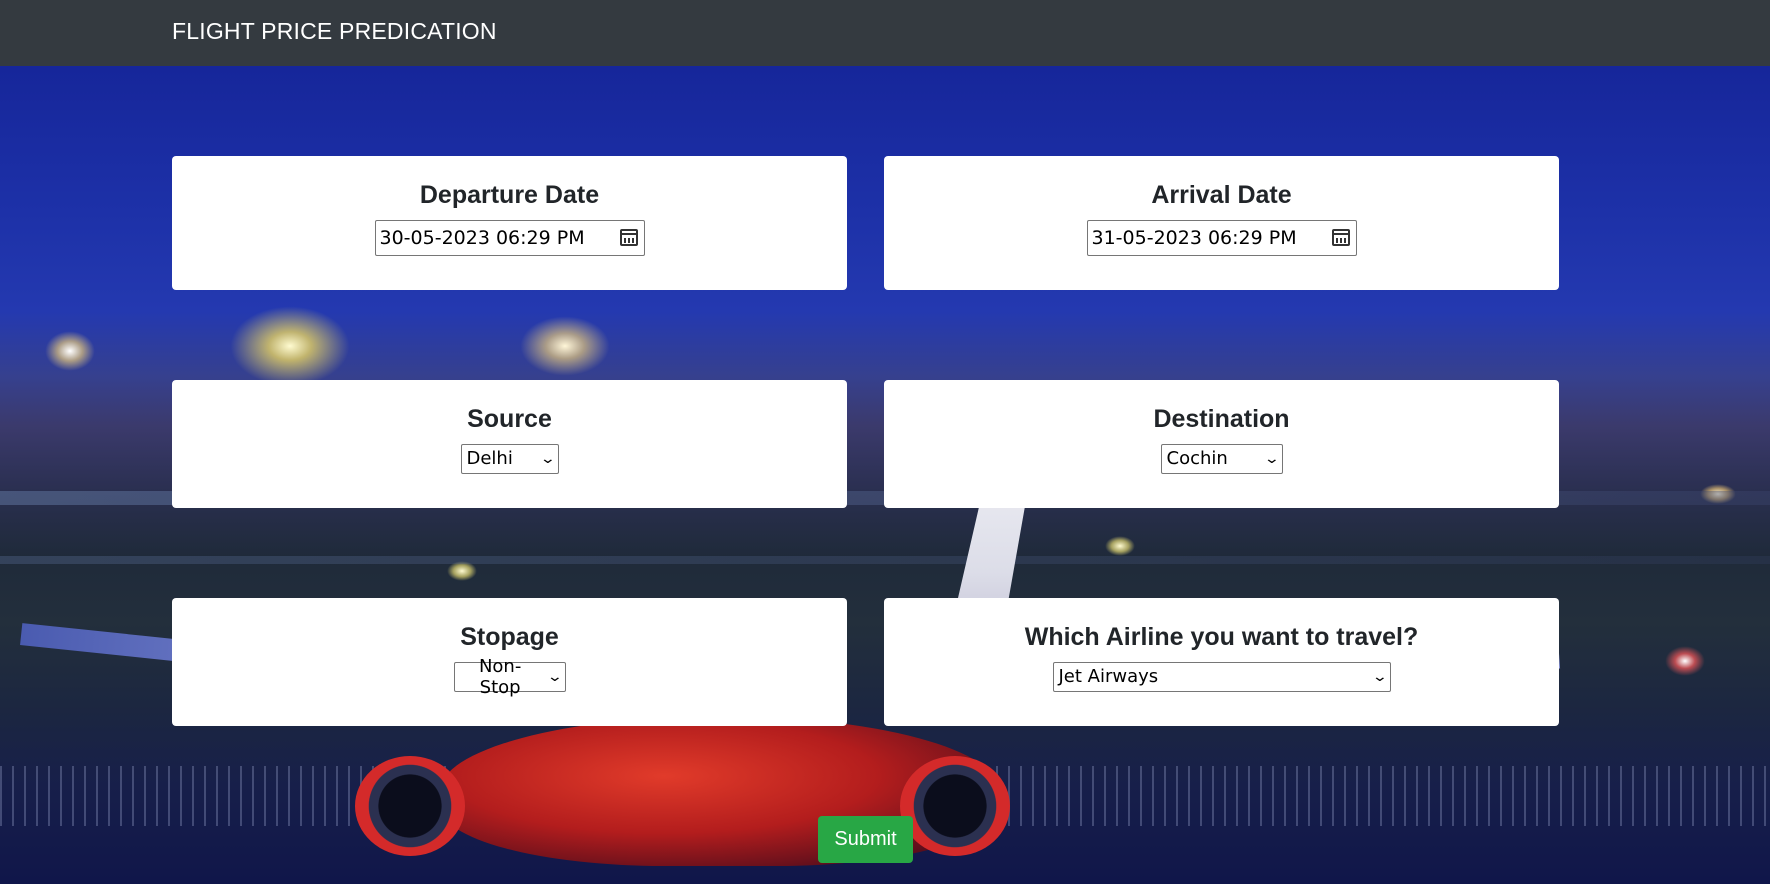  I want to click on submit-button: Submit, so click(865, 839).